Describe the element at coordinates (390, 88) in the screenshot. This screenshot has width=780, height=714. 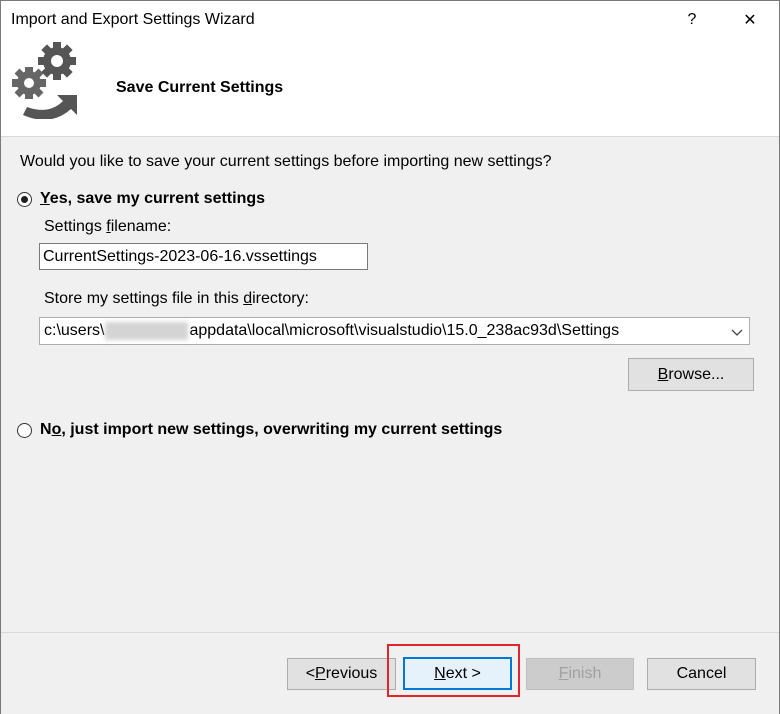
I see `wizard-header: Save Current Settings` at that location.